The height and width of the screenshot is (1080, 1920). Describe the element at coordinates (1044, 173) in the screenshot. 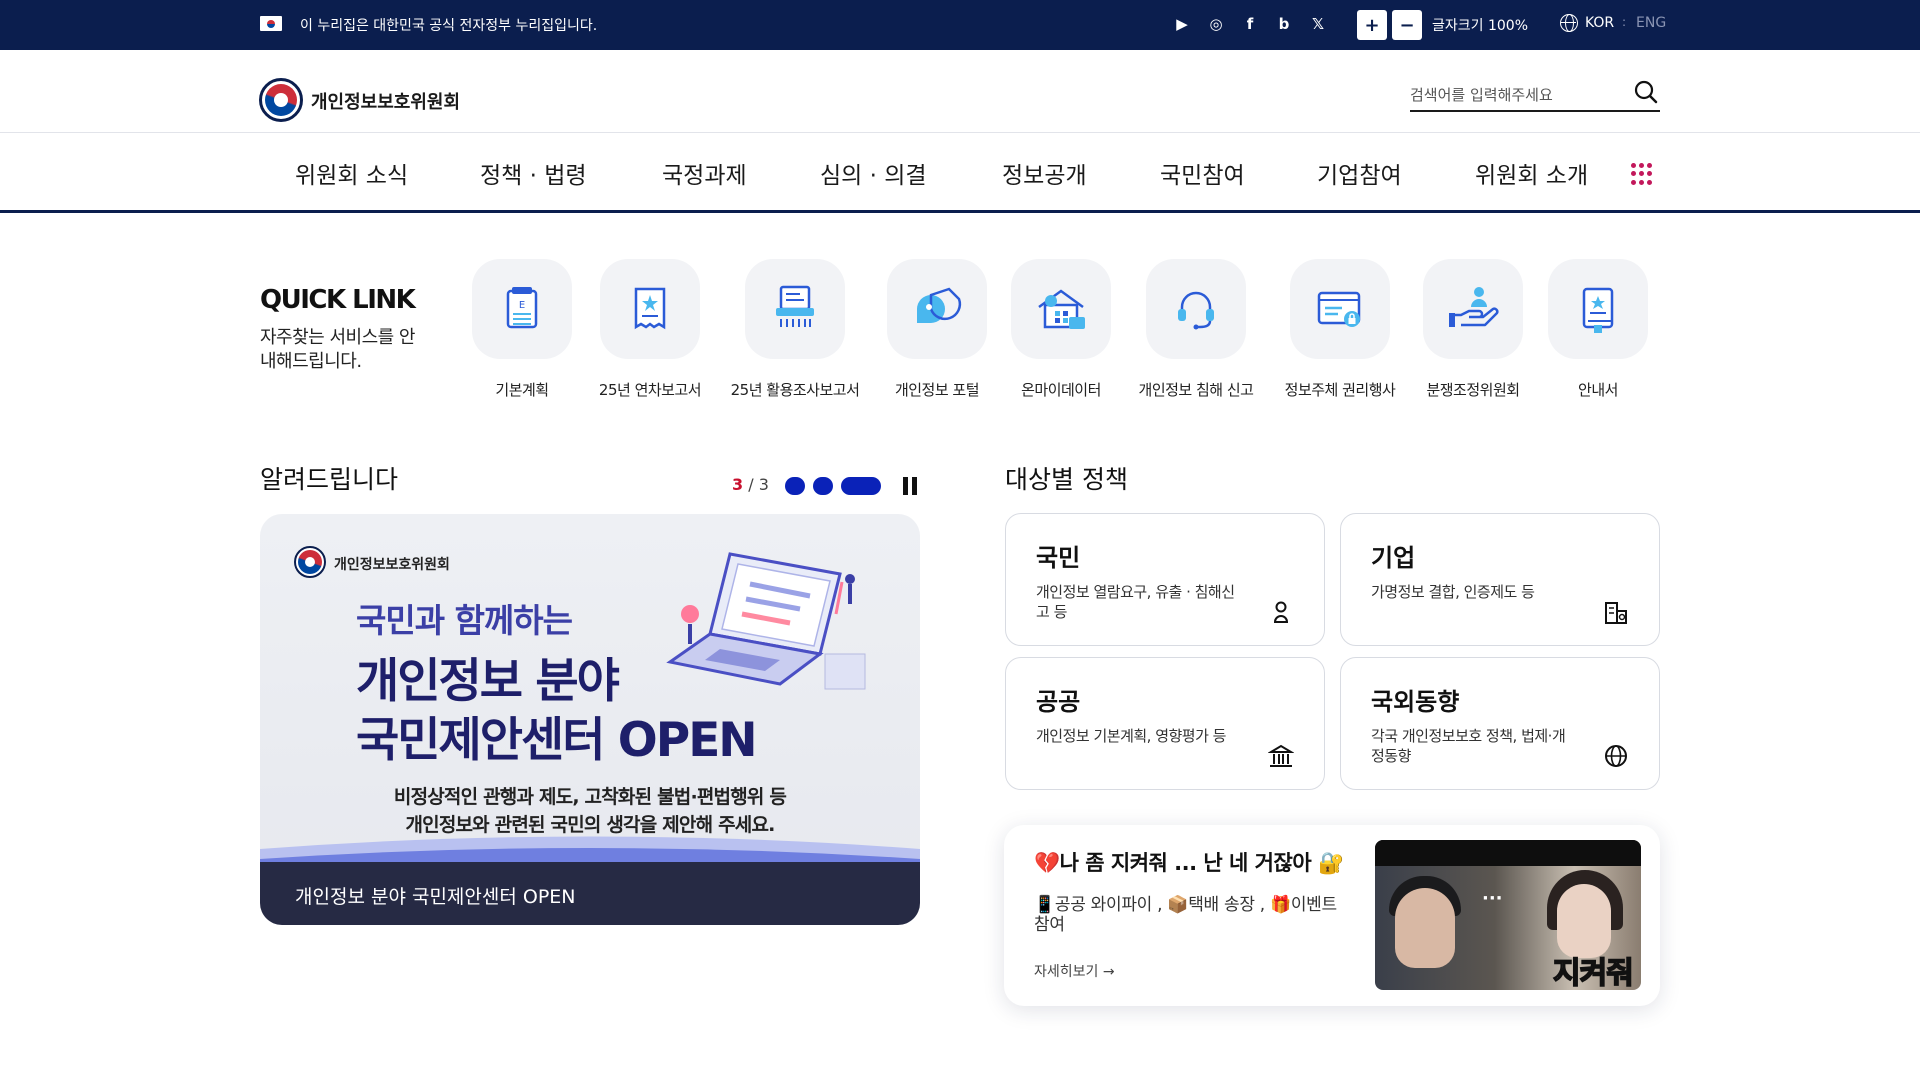

I see `gnb-item-disclosure: 정보공개` at that location.